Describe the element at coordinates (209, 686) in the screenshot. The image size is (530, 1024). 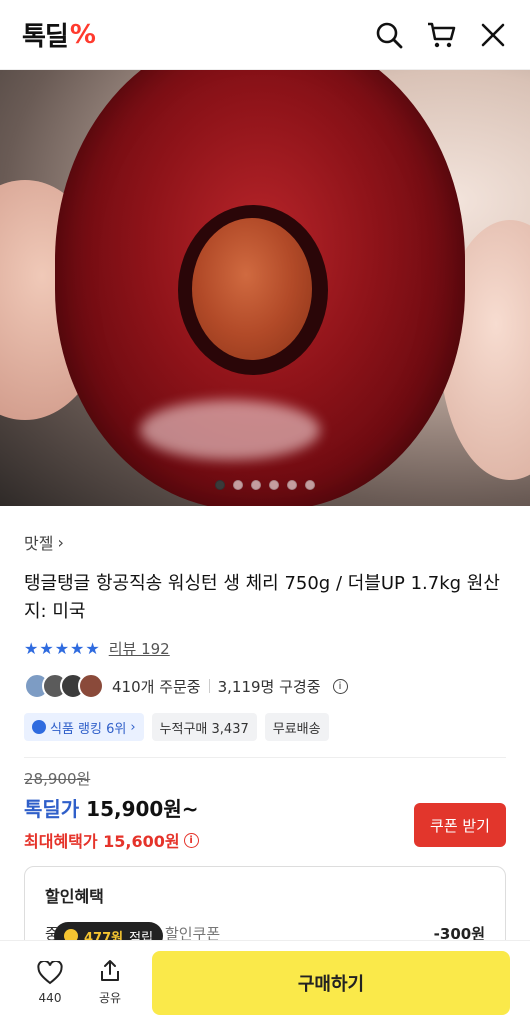
I see `divider` at that location.